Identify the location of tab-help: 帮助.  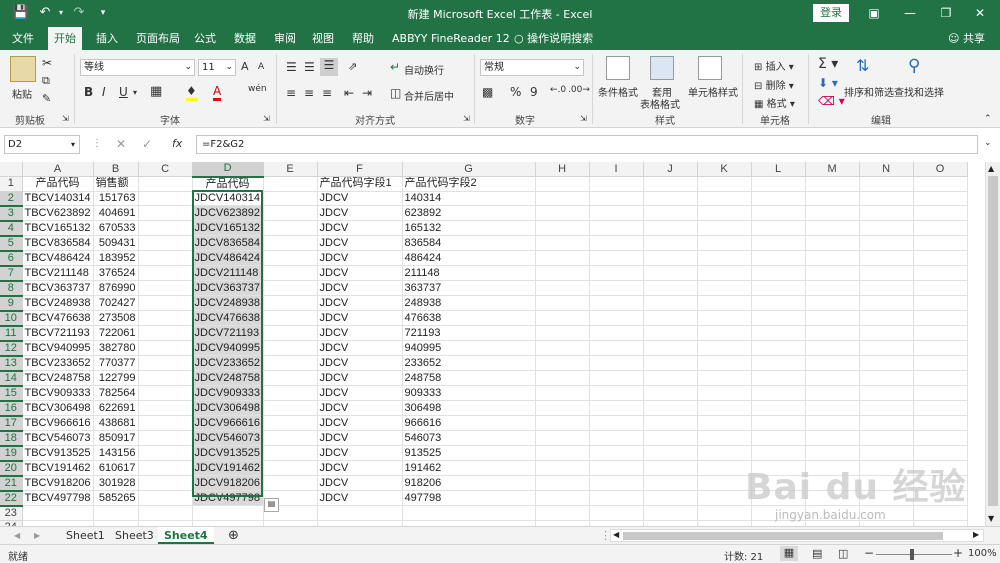
(363, 38).